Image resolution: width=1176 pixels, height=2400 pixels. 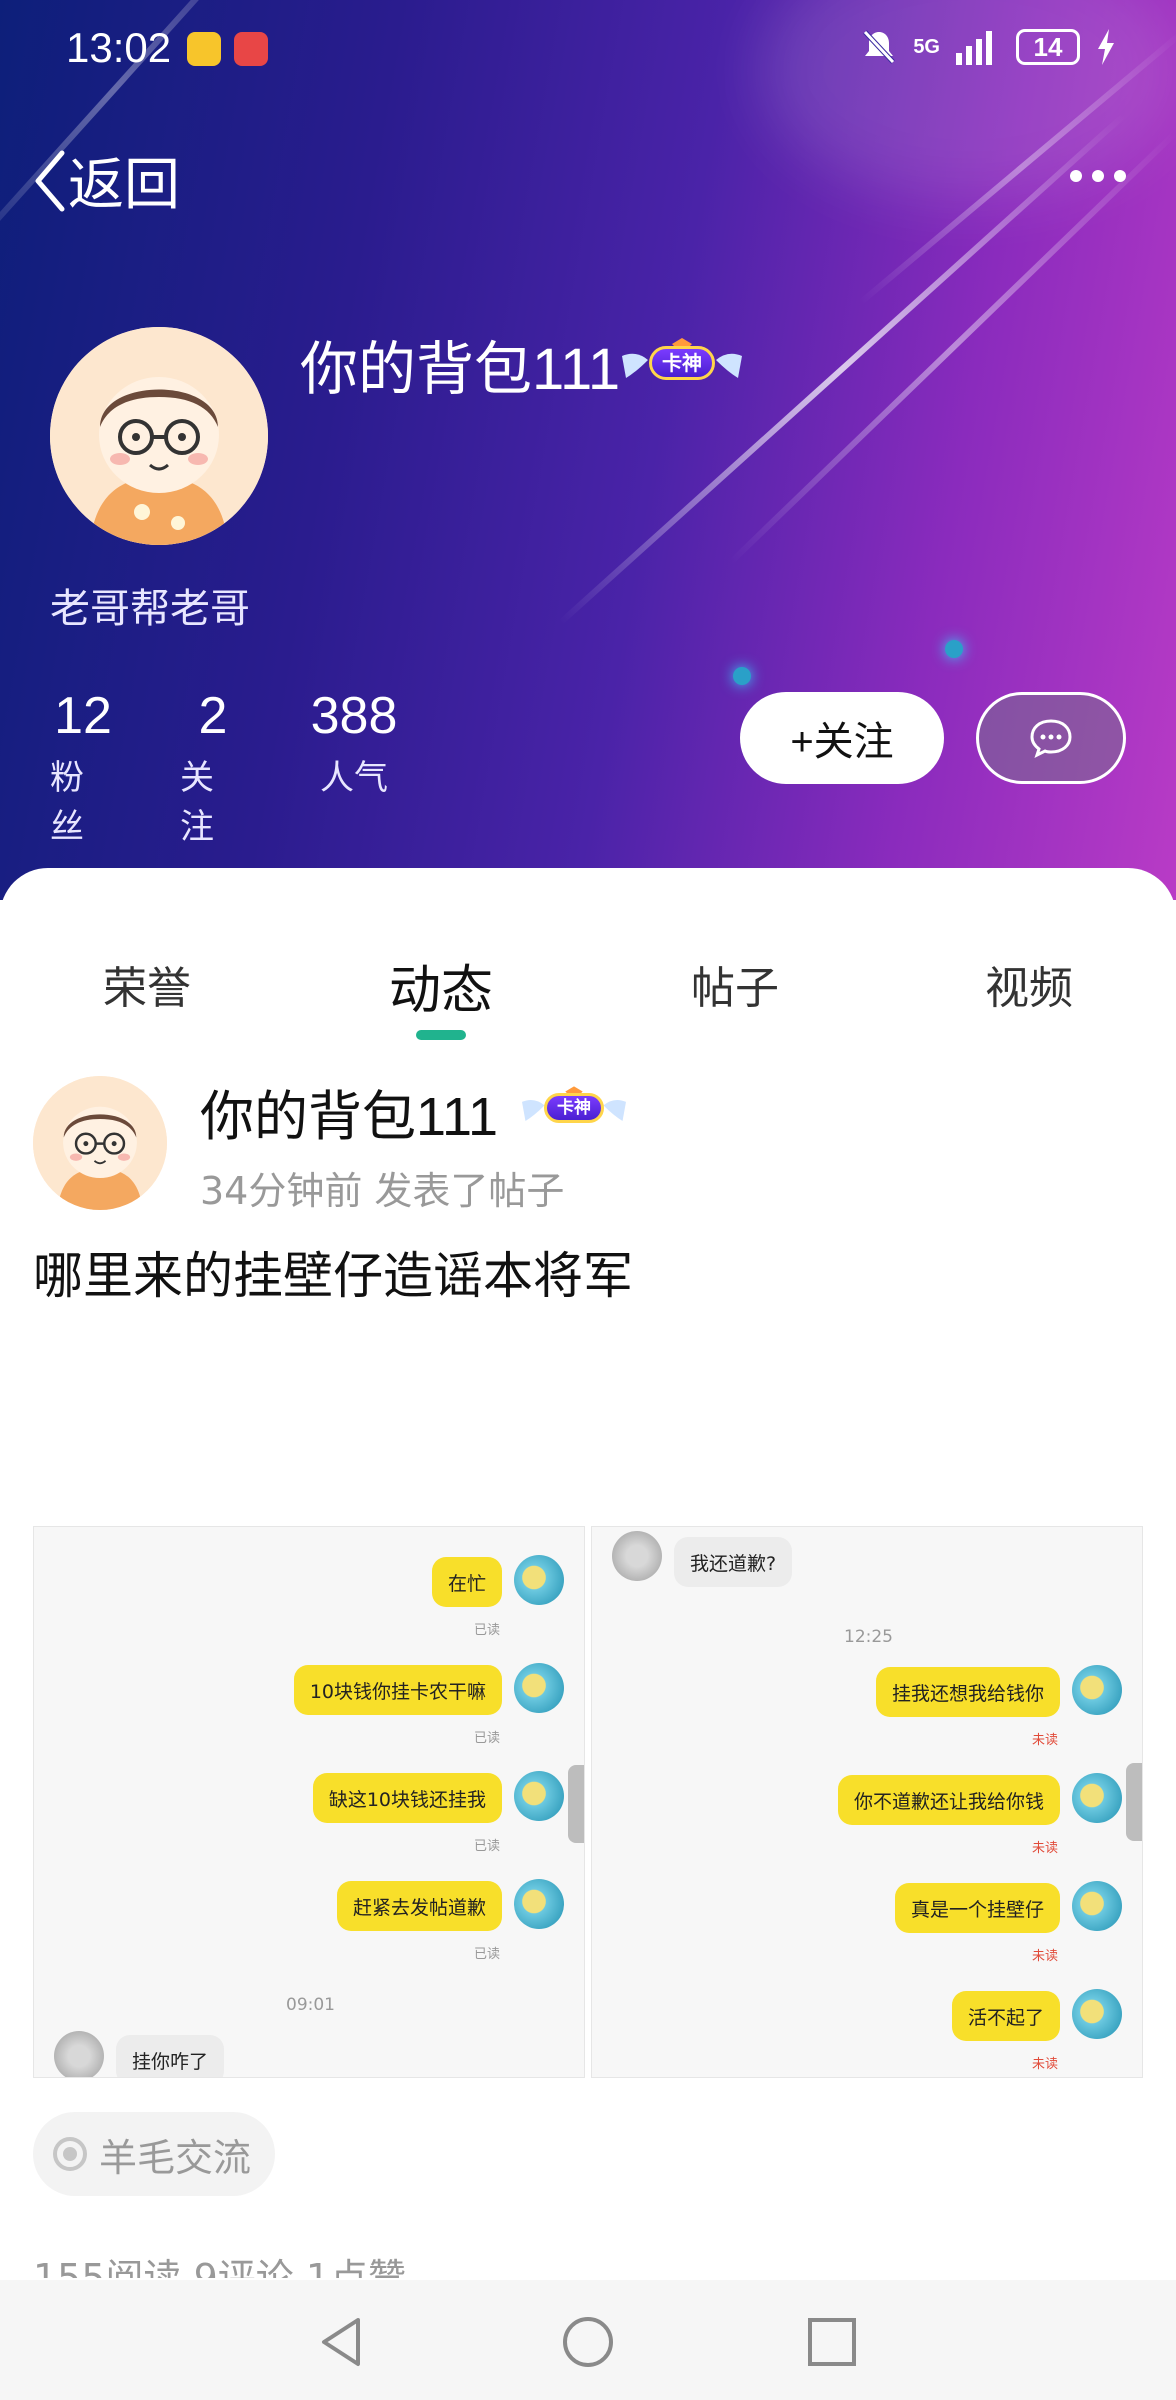 I want to click on stat-value: 12, so click(x=83, y=716).